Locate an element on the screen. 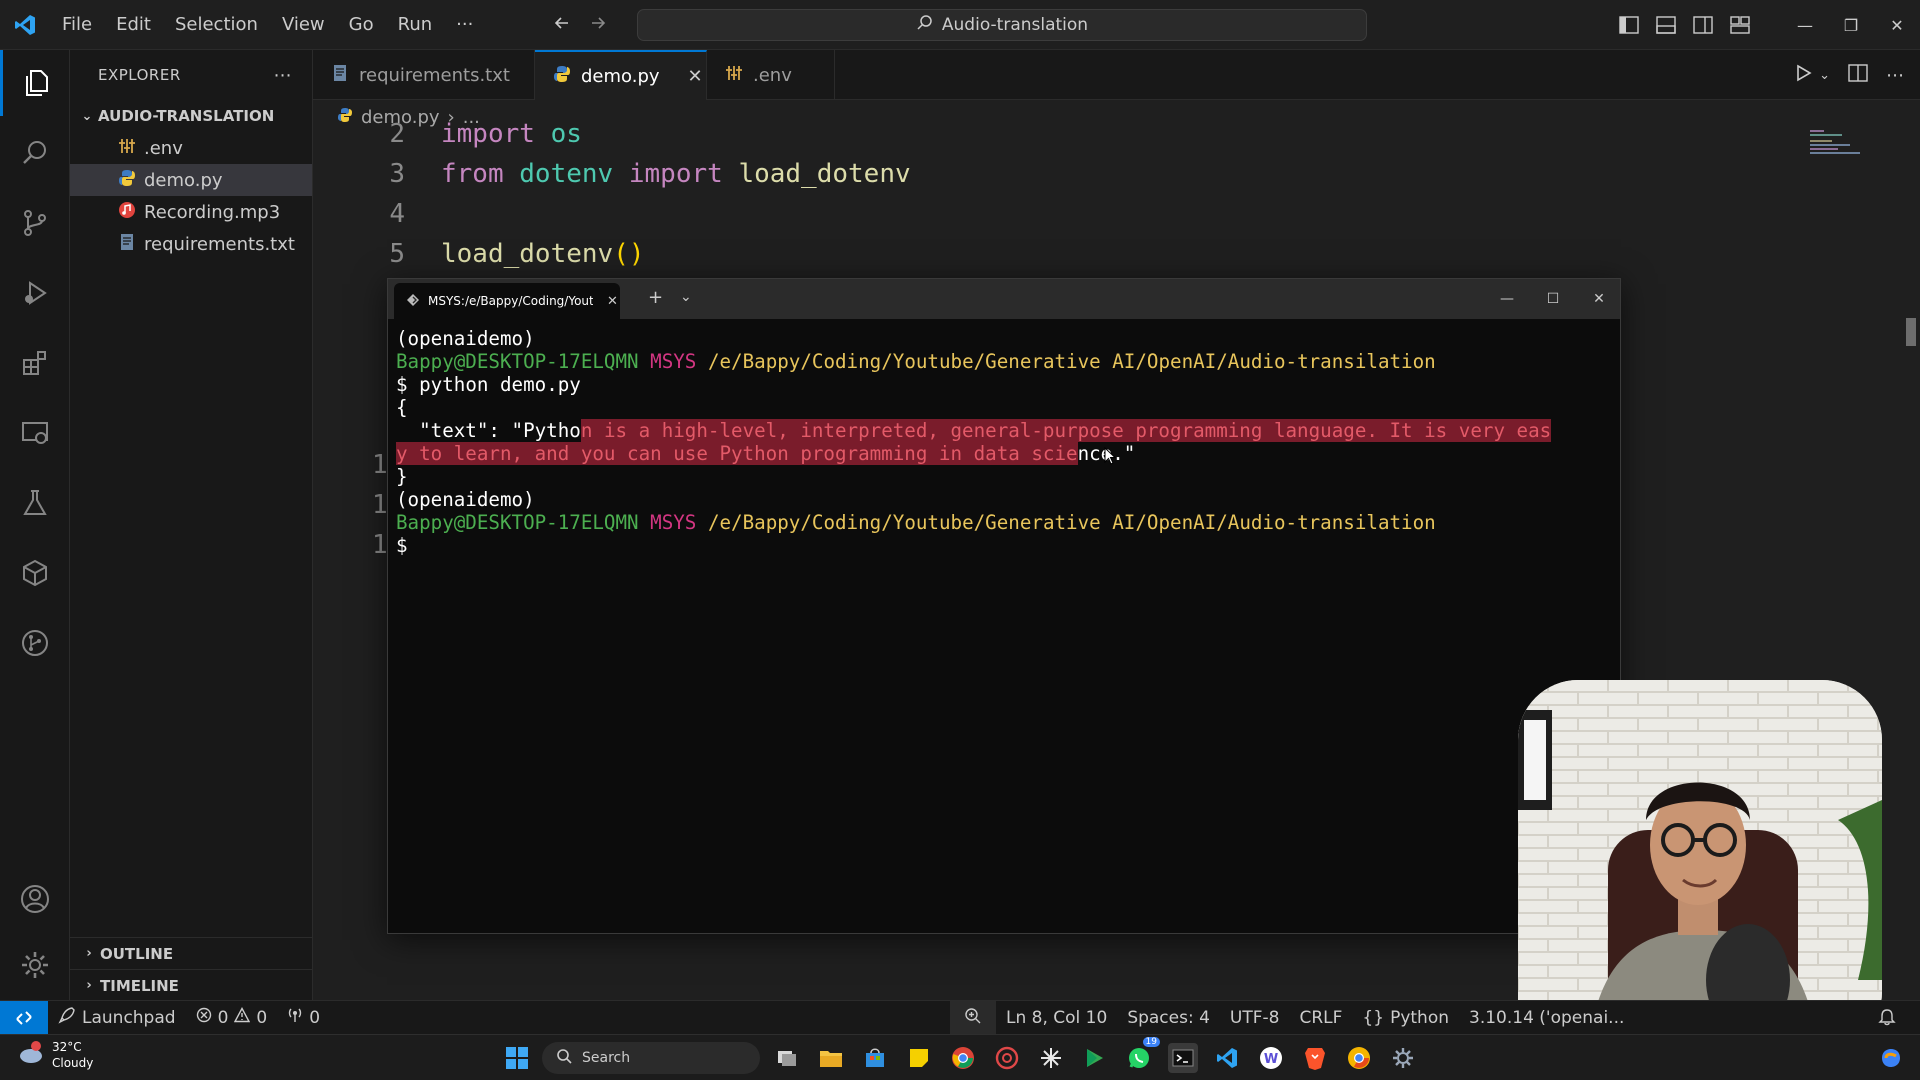 This screenshot has width=1920, height=1080. toggle-secondary-sidebar-icon is located at coordinates (1702, 25).